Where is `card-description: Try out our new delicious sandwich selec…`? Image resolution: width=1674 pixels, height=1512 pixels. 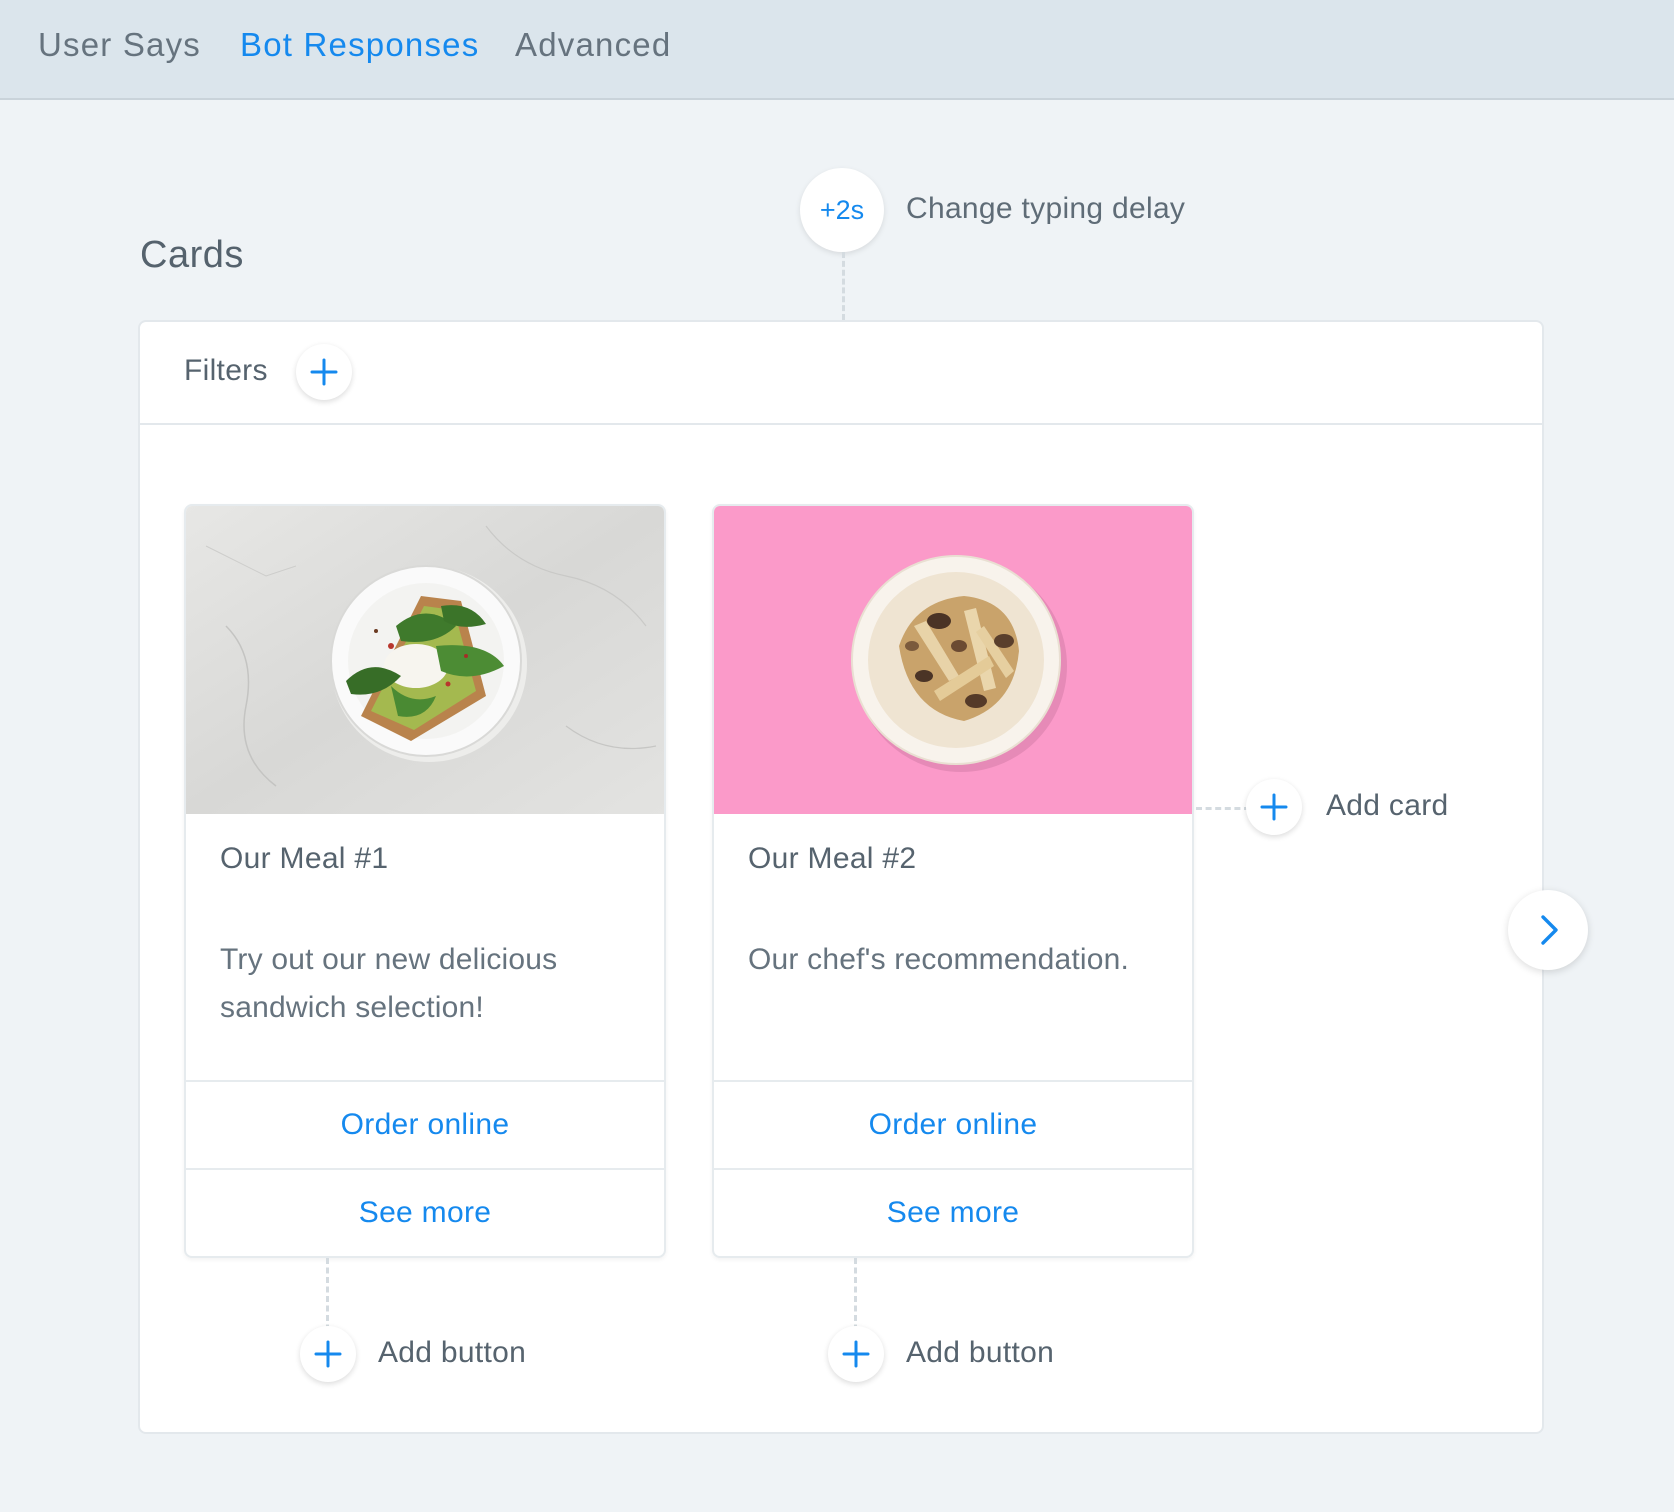 card-description: Try out our new delicious sandwich selec… is located at coordinates (430, 984).